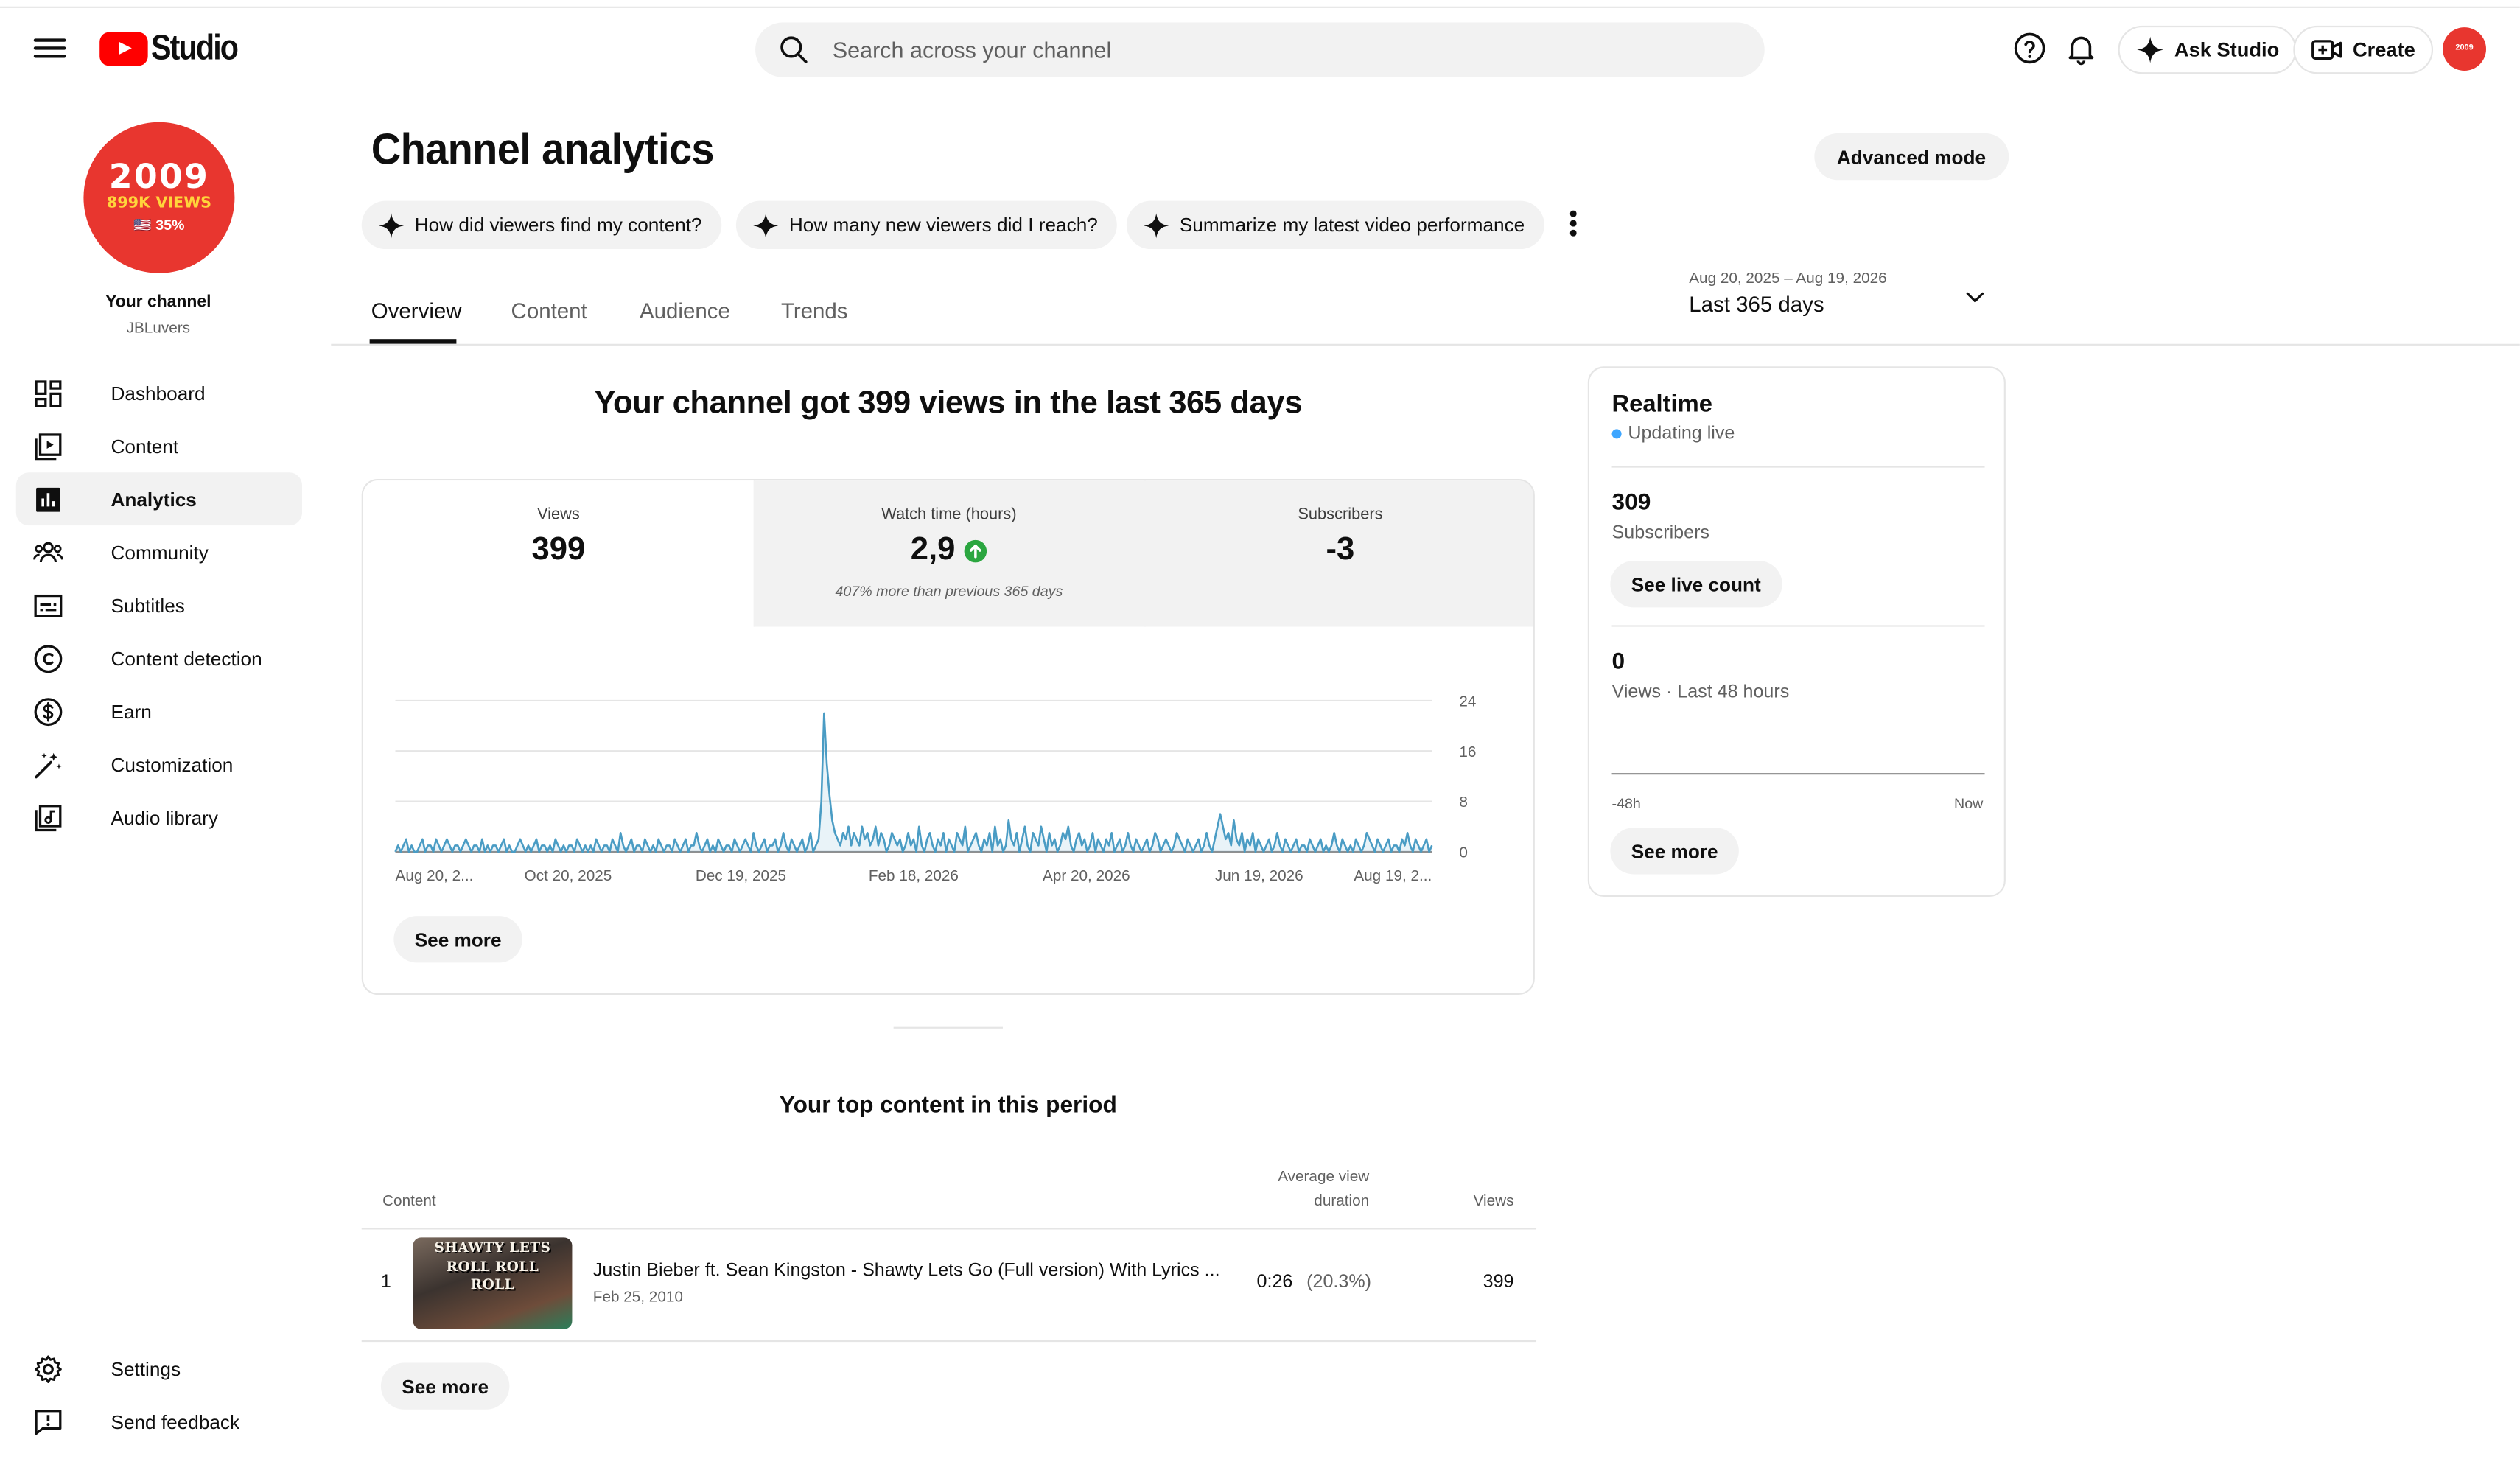 This screenshot has width=2520, height=1459. What do you see at coordinates (195, 47) in the screenshot?
I see `logo-text: Studio` at bounding box center [195, 47].